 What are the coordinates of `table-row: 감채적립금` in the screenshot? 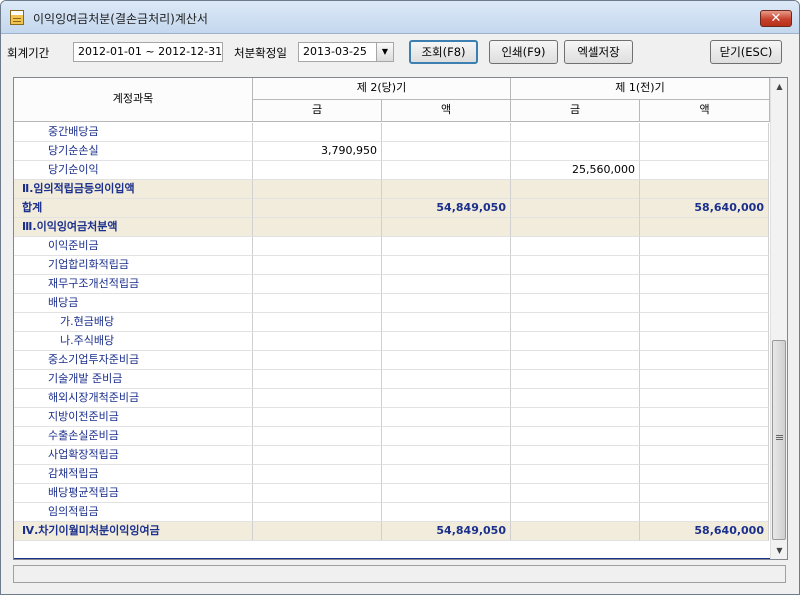 It's located at (392, 474).